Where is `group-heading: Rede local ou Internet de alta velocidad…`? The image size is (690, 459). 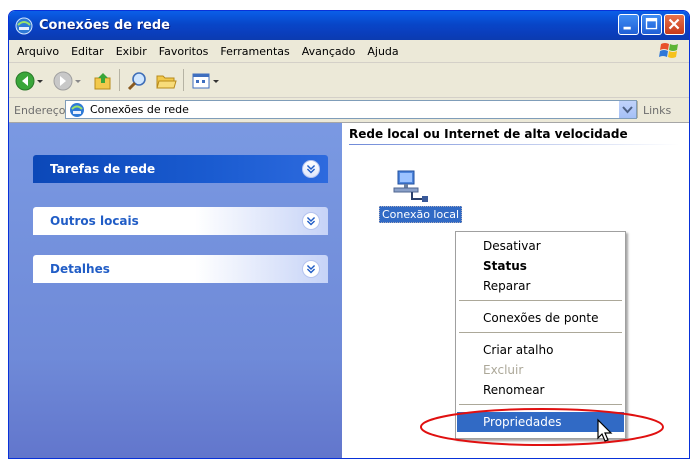
group-heading: Rede local ou Internet de alta velocidad… is located at coordinates (488, 134).